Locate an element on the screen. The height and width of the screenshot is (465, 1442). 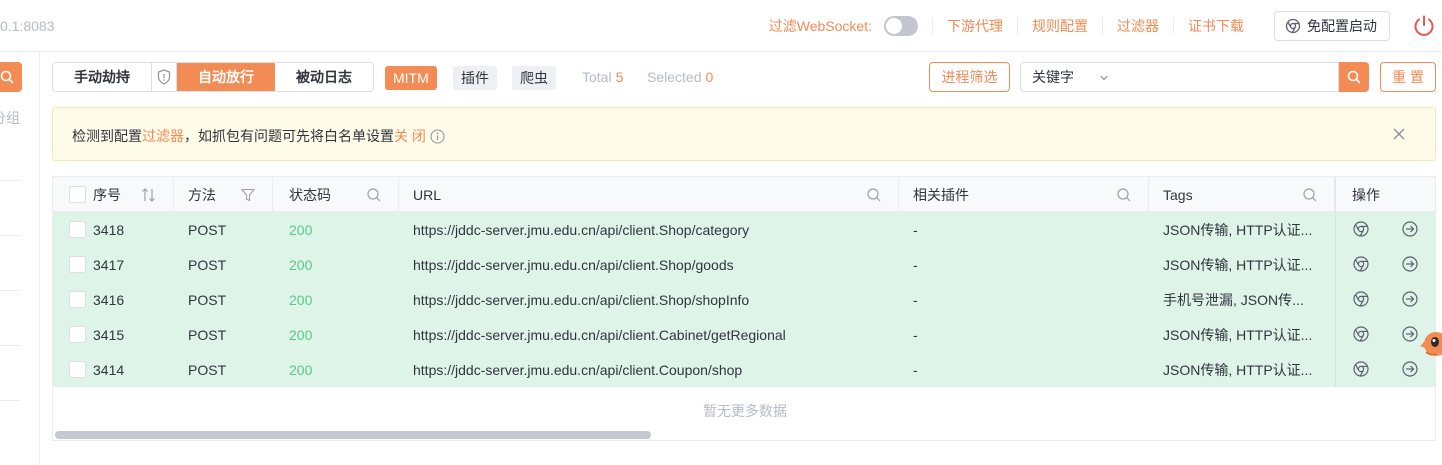
column-header-id: 序号 is located at coordinates (113, 194).